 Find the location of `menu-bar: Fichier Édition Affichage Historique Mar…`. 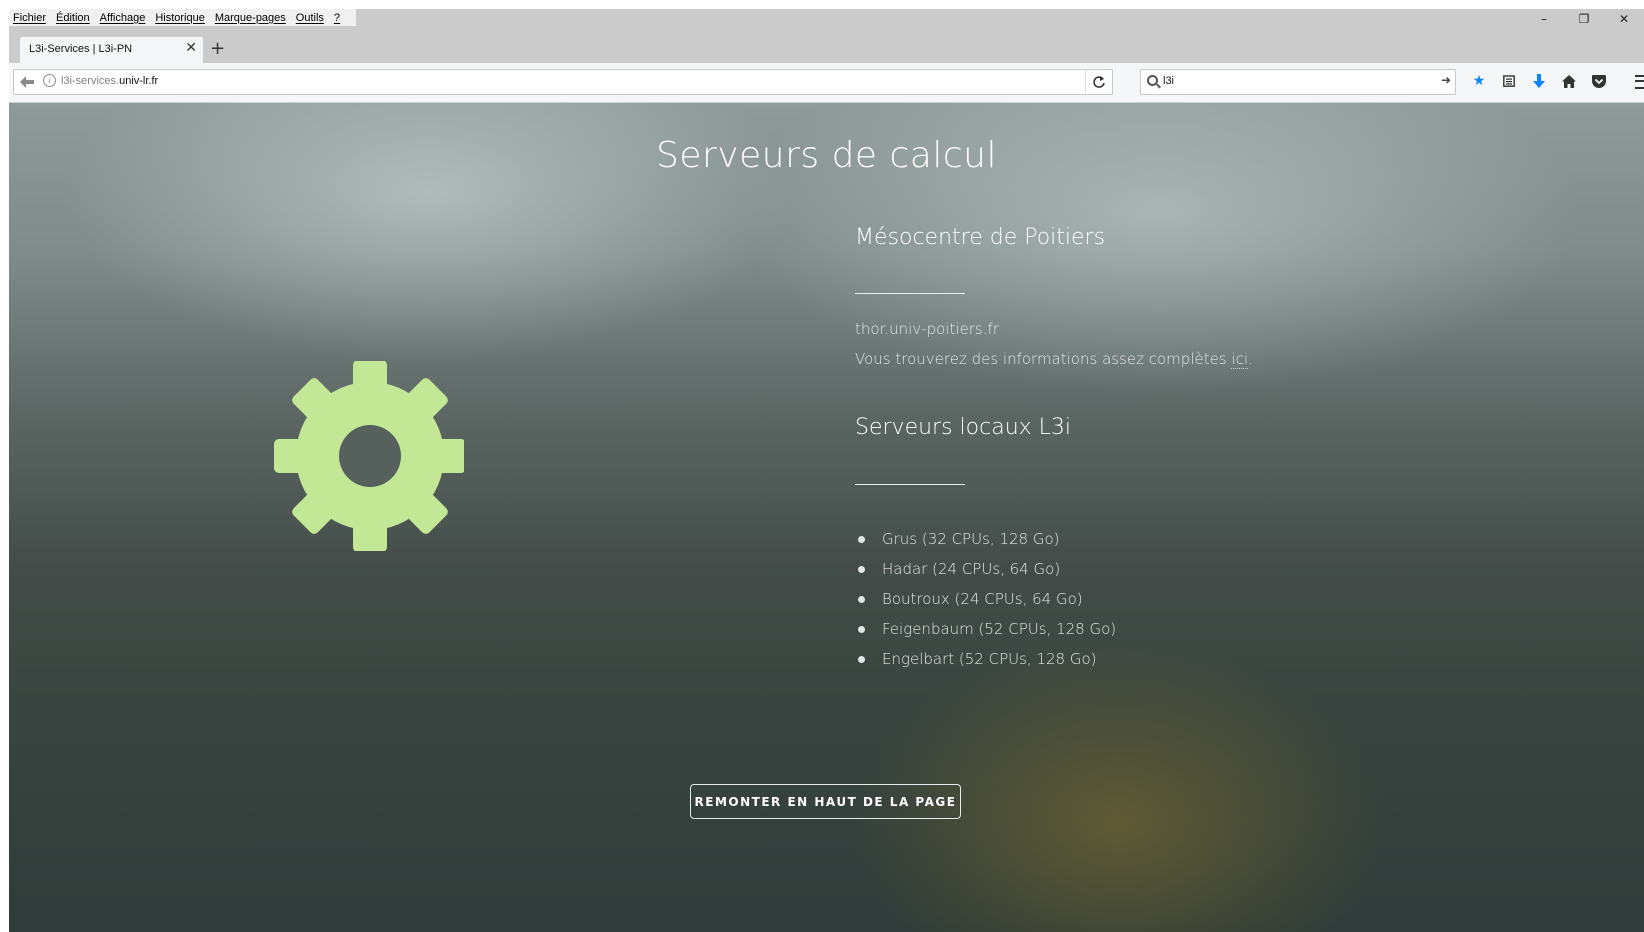

menu-bar: Fichier Édition Affichage Historique Mar… is located at coordinates (826, 19).